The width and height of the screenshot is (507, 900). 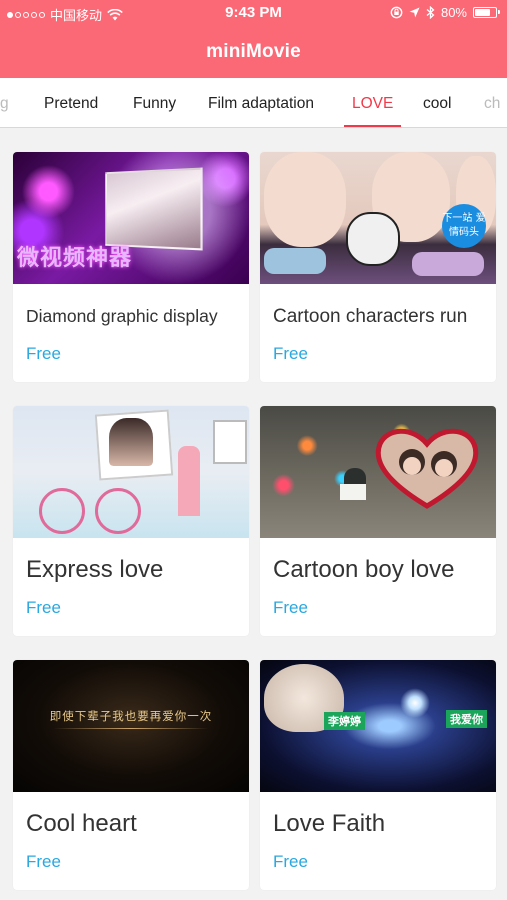 I want to click on app-header: 中国移动 9:43 PM 80% miniMovie, so click(x=253, y=39).